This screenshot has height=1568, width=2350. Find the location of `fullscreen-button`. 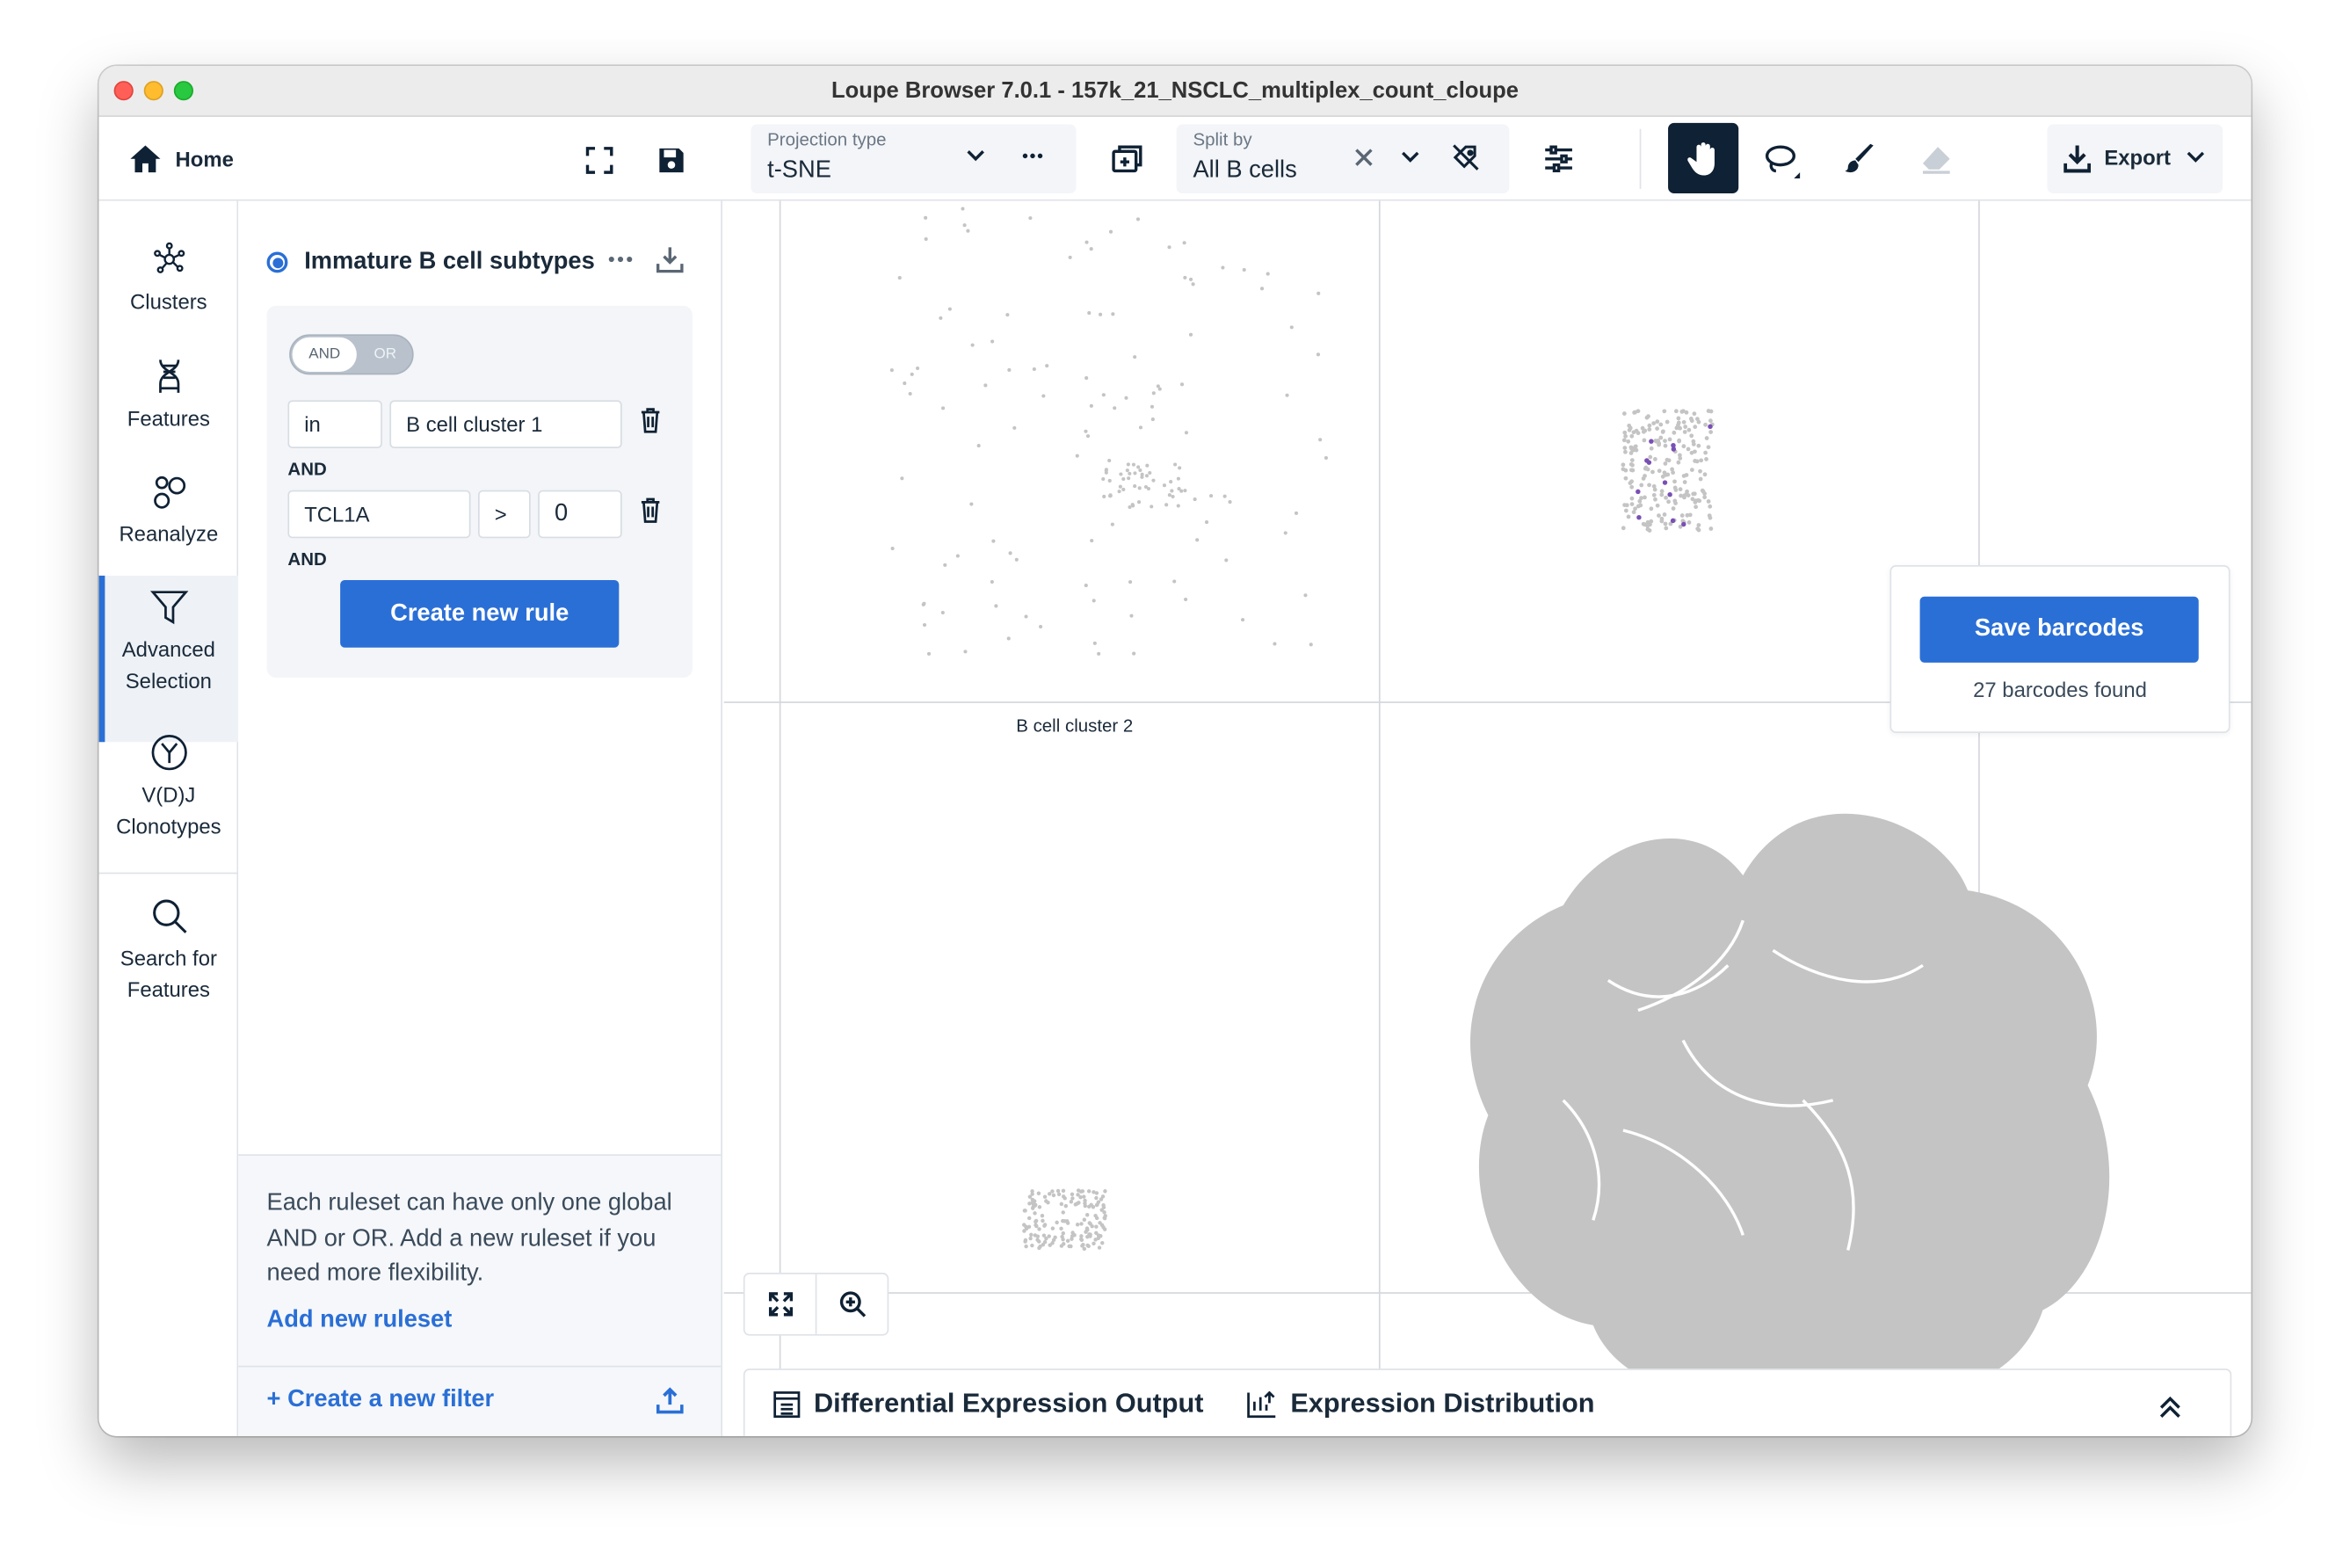

fullscreen-button is located at coordinates (599, 161).